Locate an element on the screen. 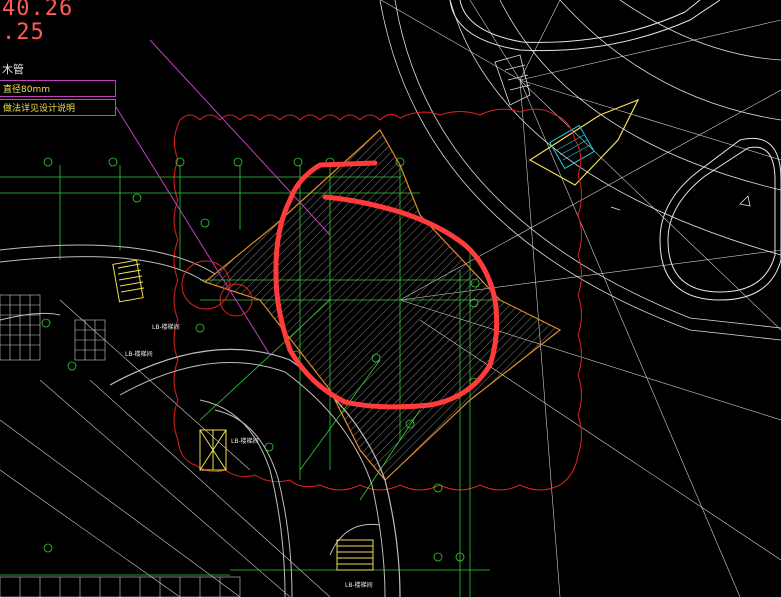 The image size is (781, 597). elevation-label-secondary: .25 is located at coordinates (23, 32).